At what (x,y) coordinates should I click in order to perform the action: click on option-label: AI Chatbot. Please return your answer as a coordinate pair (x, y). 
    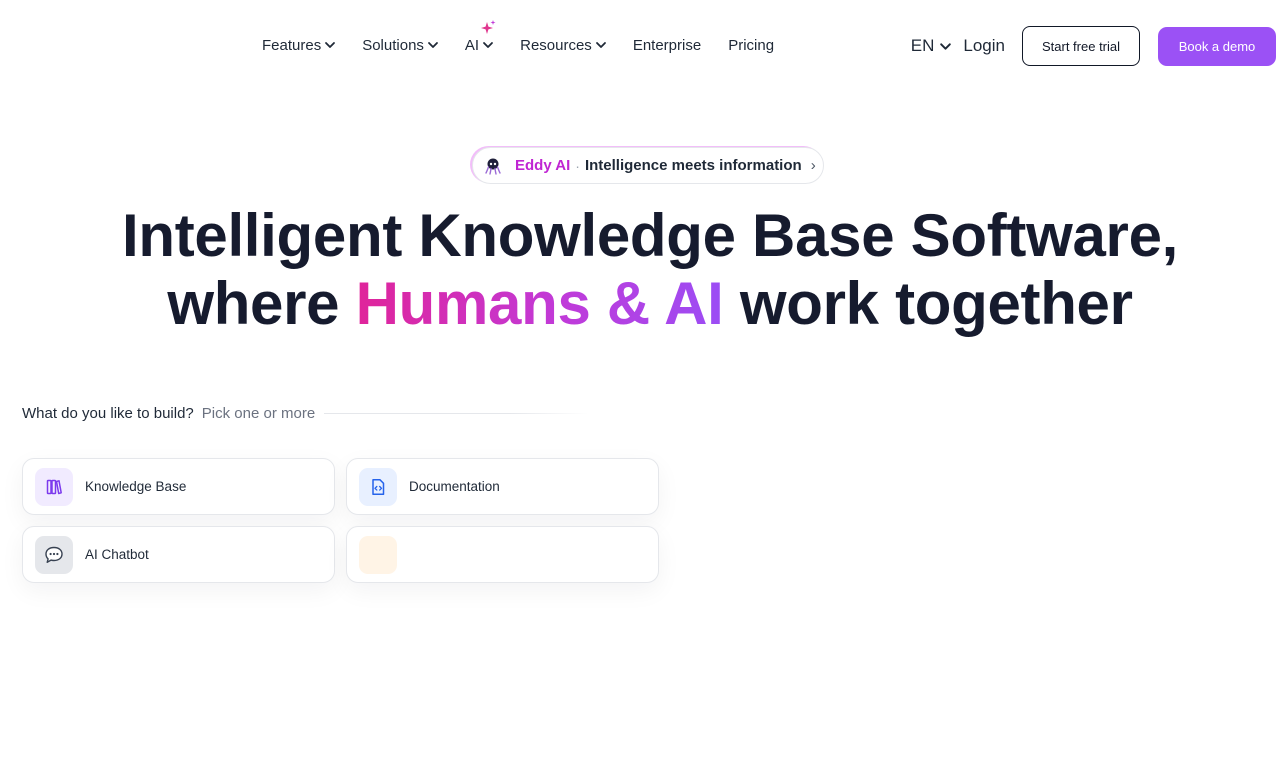
    Looking at the image, I should click on (117, 554).